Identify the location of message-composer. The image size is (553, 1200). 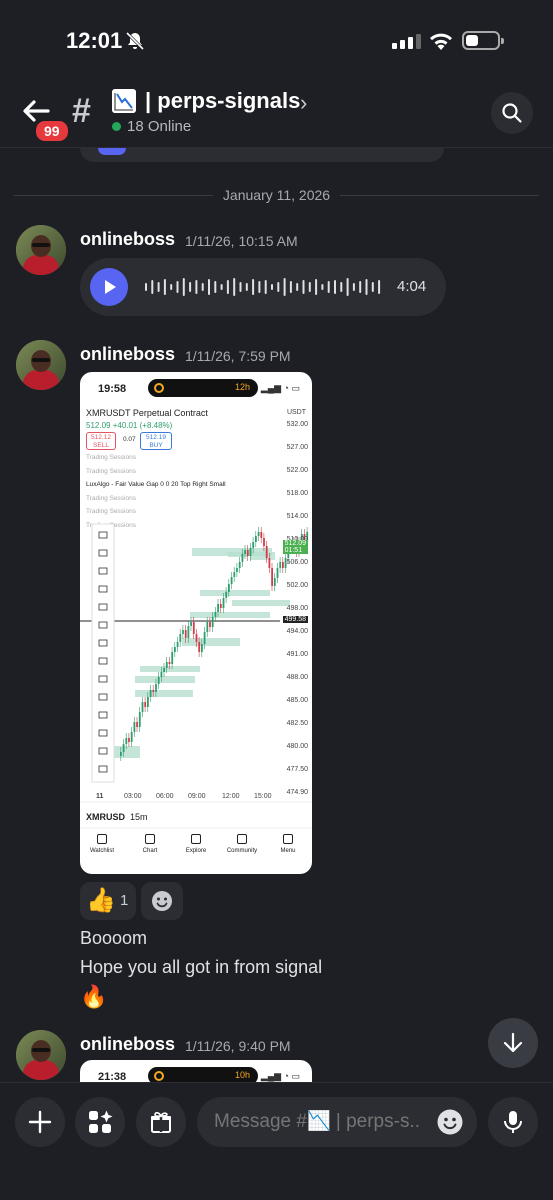
(276, 1141).